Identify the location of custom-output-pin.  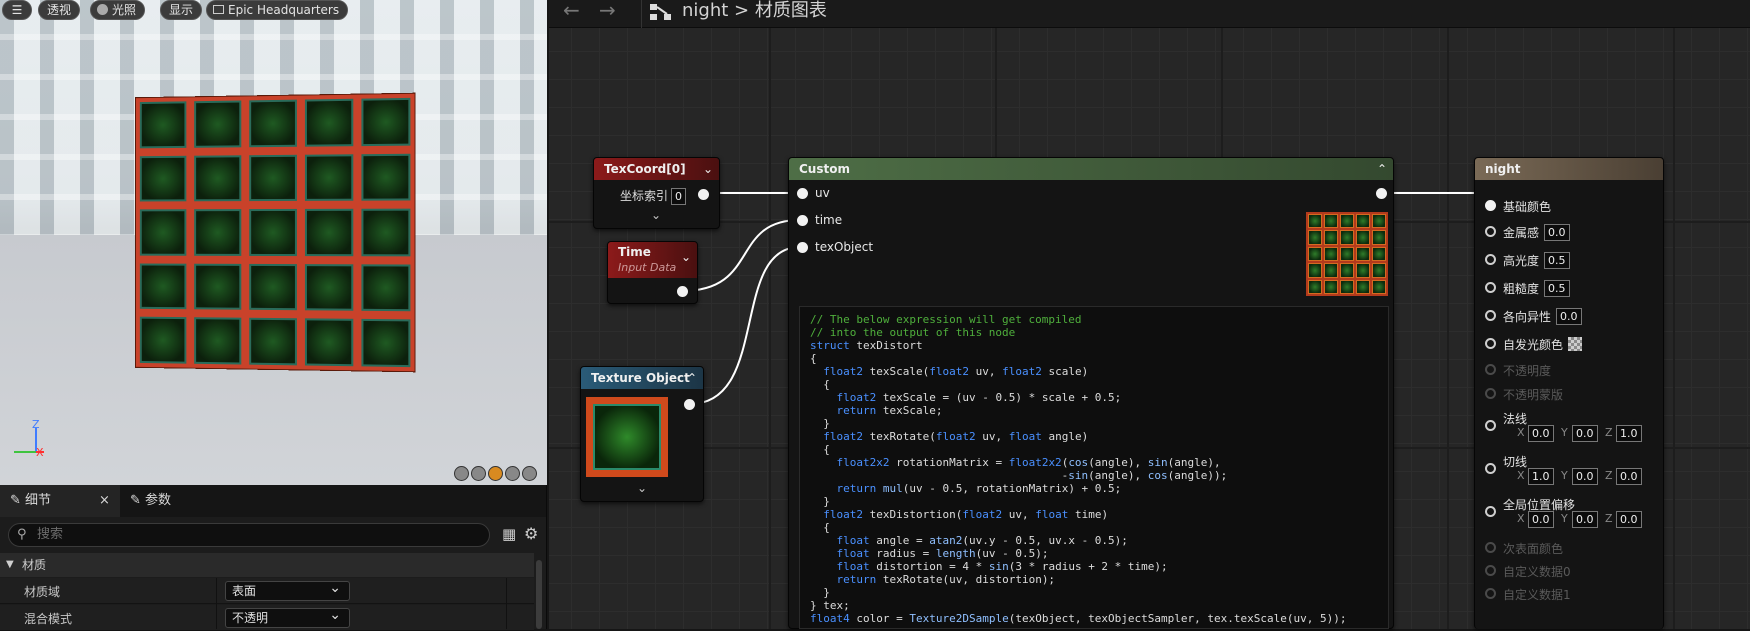
(1381, 193).